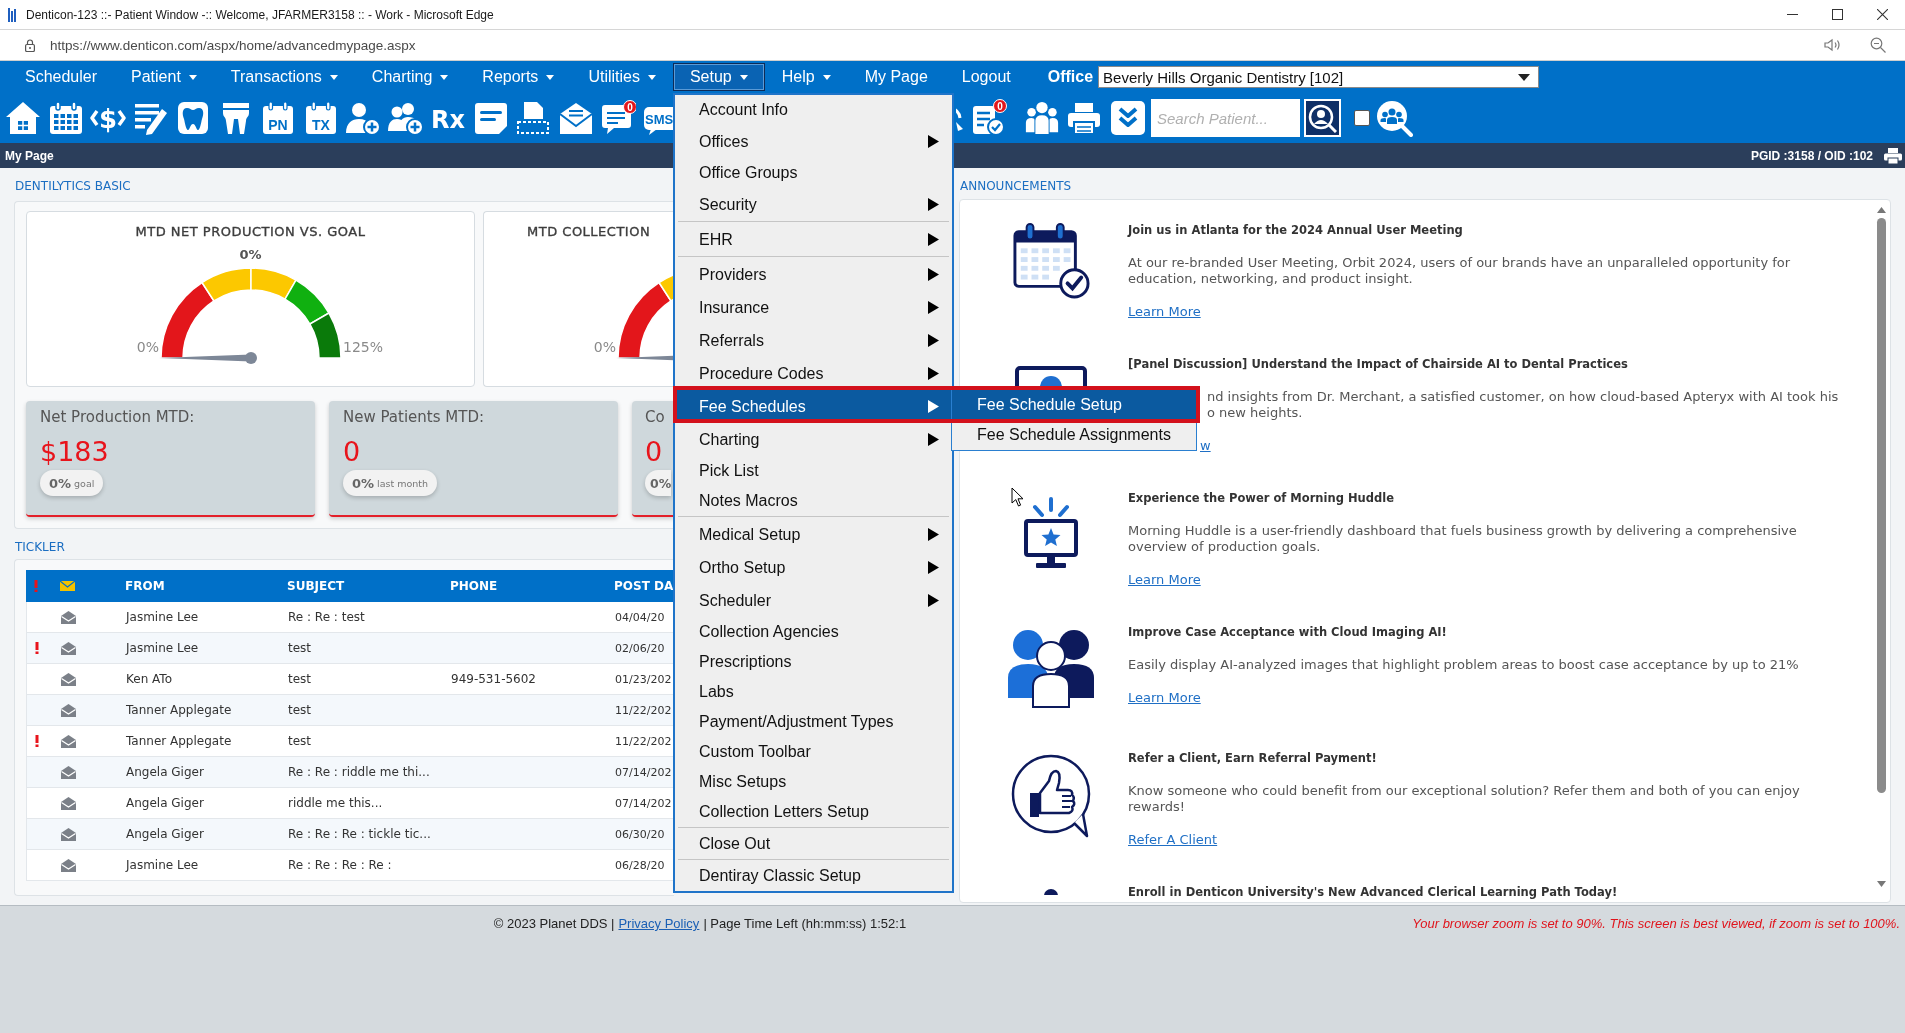 Image resolution: width=1905 pixels, height=1033 pixels. I want to click on add-people-icon, so click(405, 118).